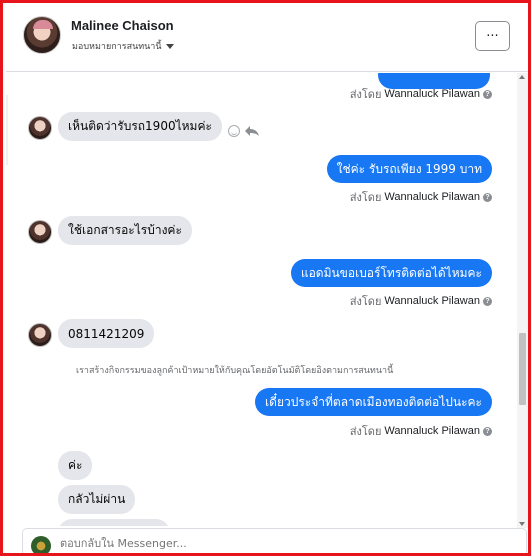 The image size is (531, 556). I want to click on reply-icon, so click(252, 131).